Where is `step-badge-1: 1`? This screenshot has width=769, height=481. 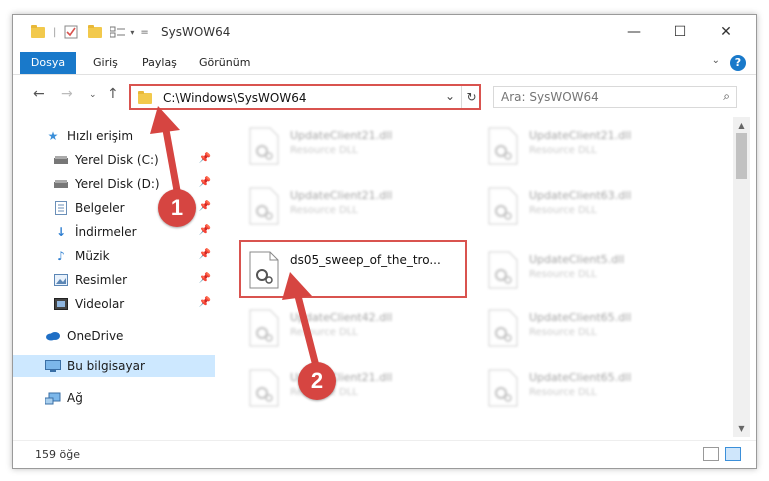
step-badge-1: 1 is located at coordinates (177, 208).